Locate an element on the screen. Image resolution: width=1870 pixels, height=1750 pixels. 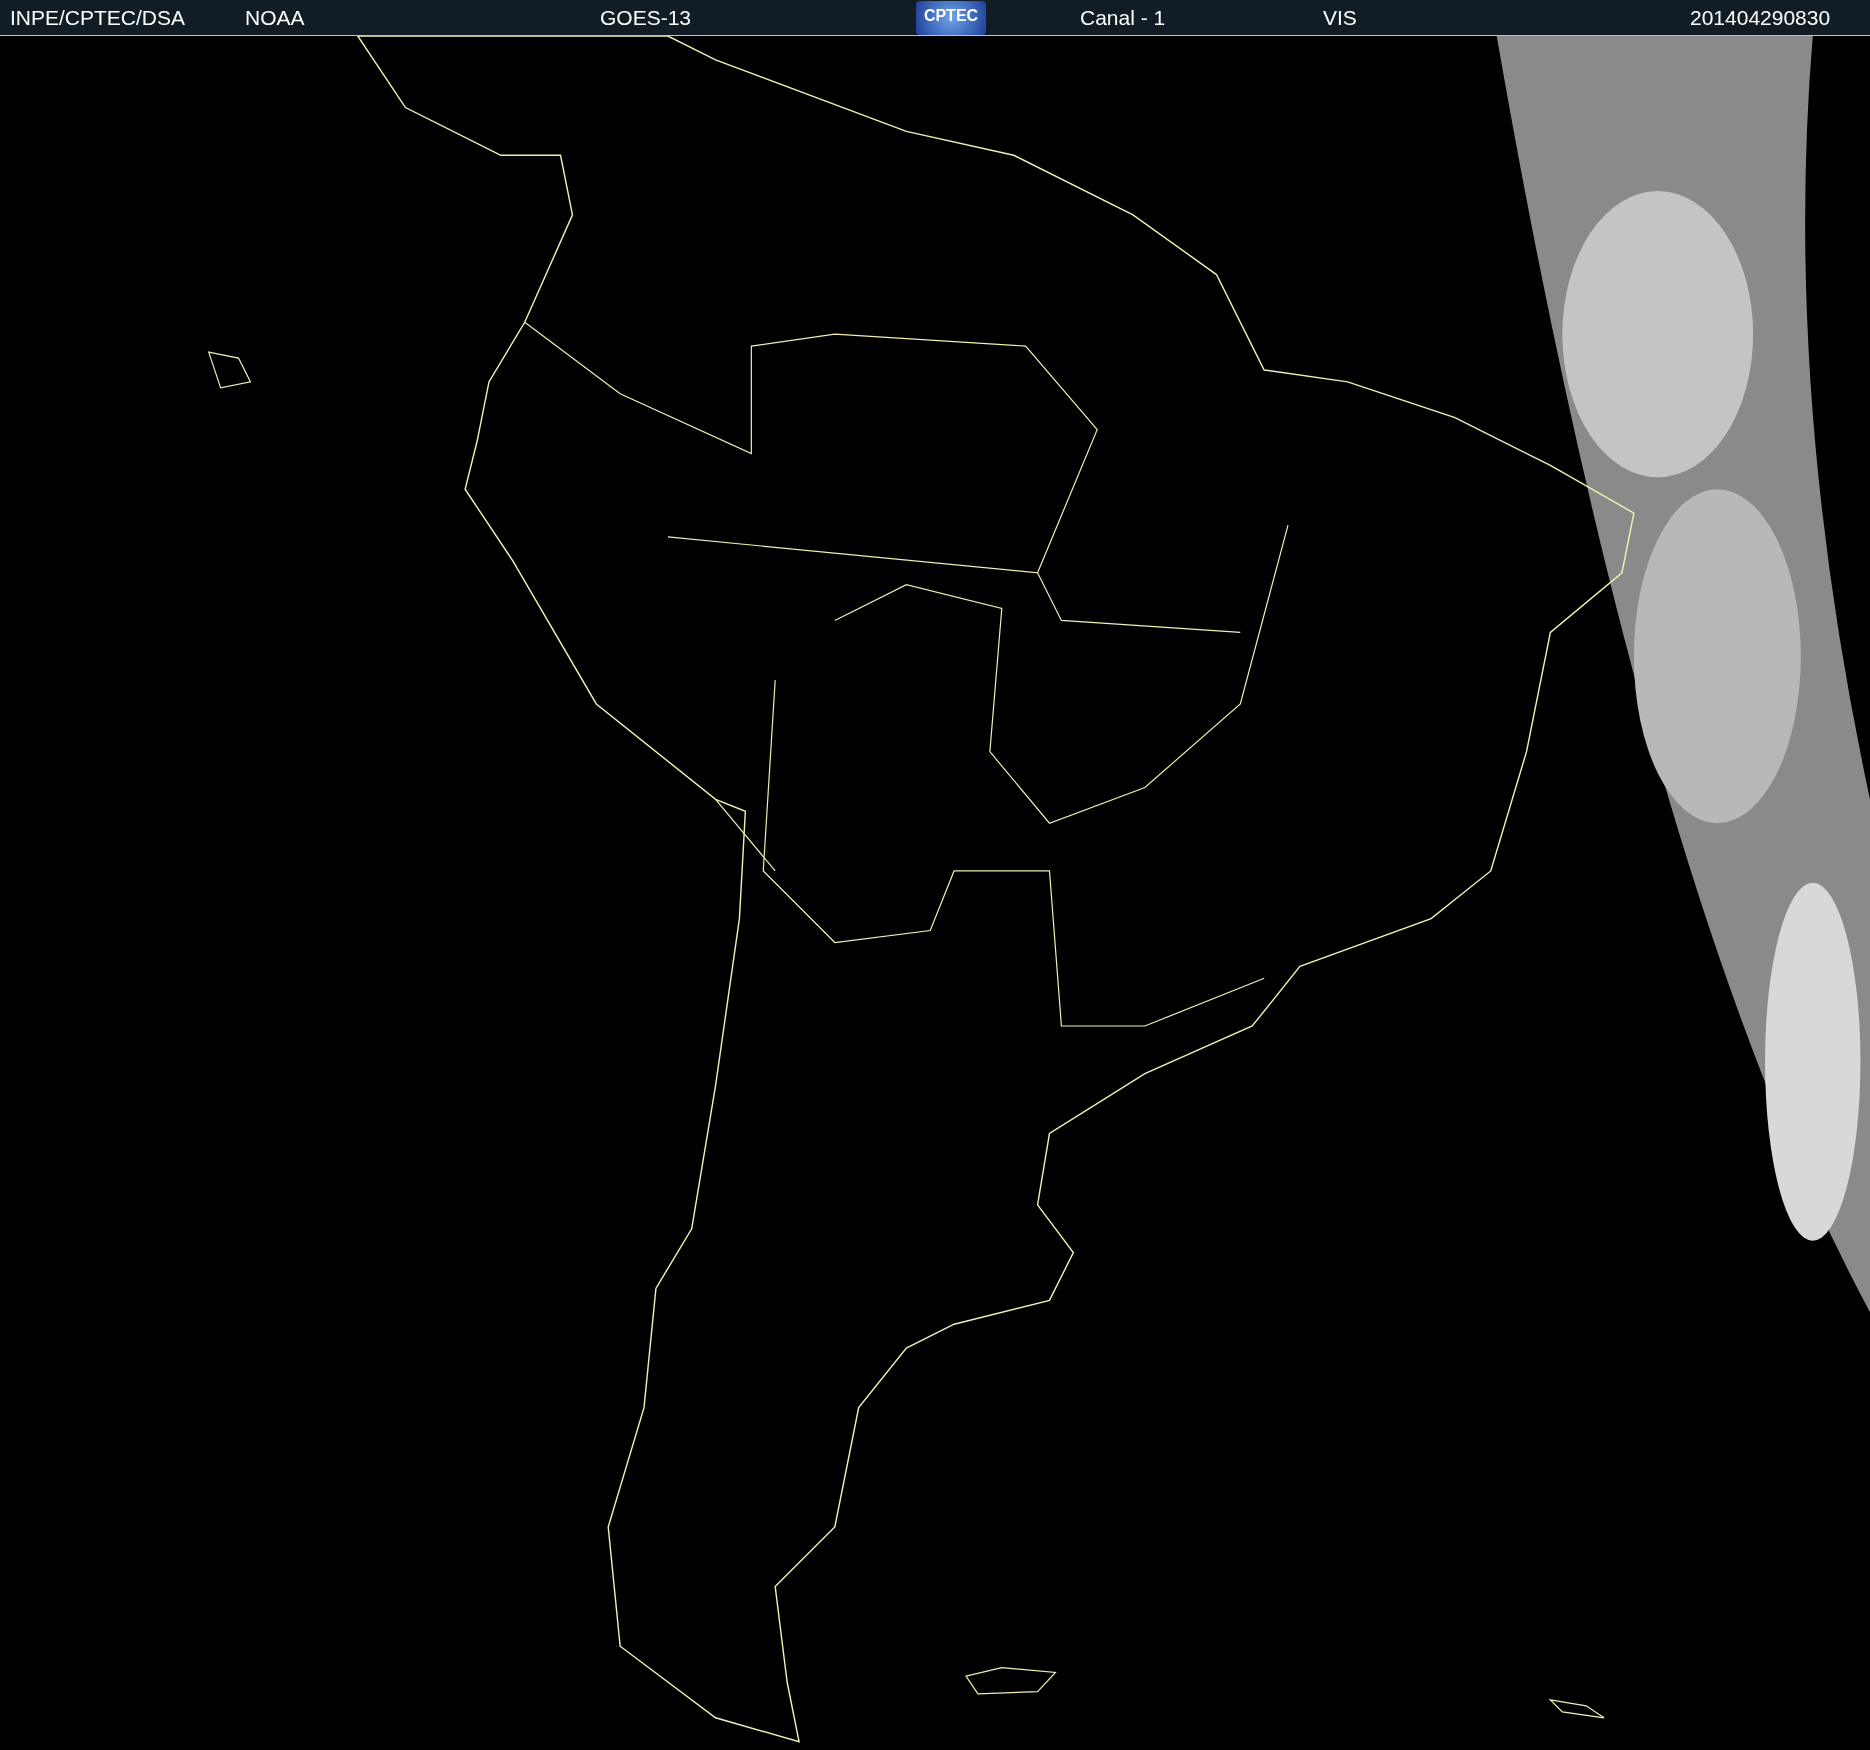
header-label: 201404290830 is located at coordinates (1760, 18).